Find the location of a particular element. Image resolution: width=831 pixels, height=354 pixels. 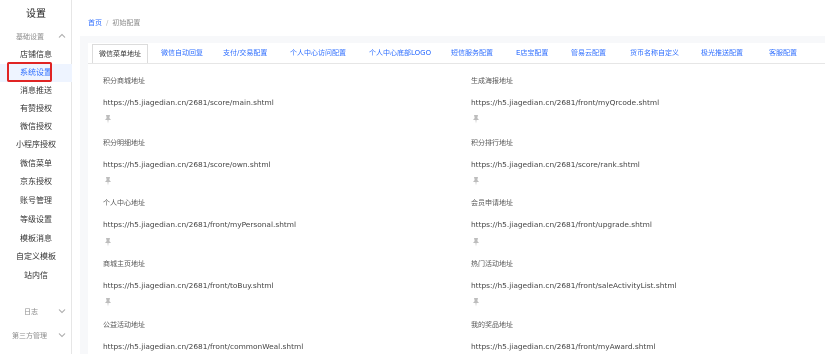

breadcrumb: 首页 / 初始配置 is located at coordinates (114, 23).